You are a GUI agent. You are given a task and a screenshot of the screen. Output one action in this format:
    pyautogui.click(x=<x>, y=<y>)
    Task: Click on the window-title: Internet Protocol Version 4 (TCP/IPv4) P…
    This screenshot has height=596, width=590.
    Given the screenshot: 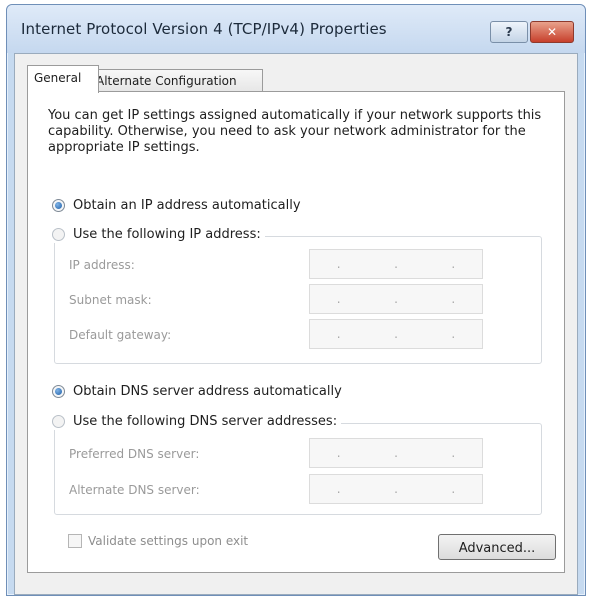 What is the action you would take?
    pyautogui.click(x=204, y=29)
    